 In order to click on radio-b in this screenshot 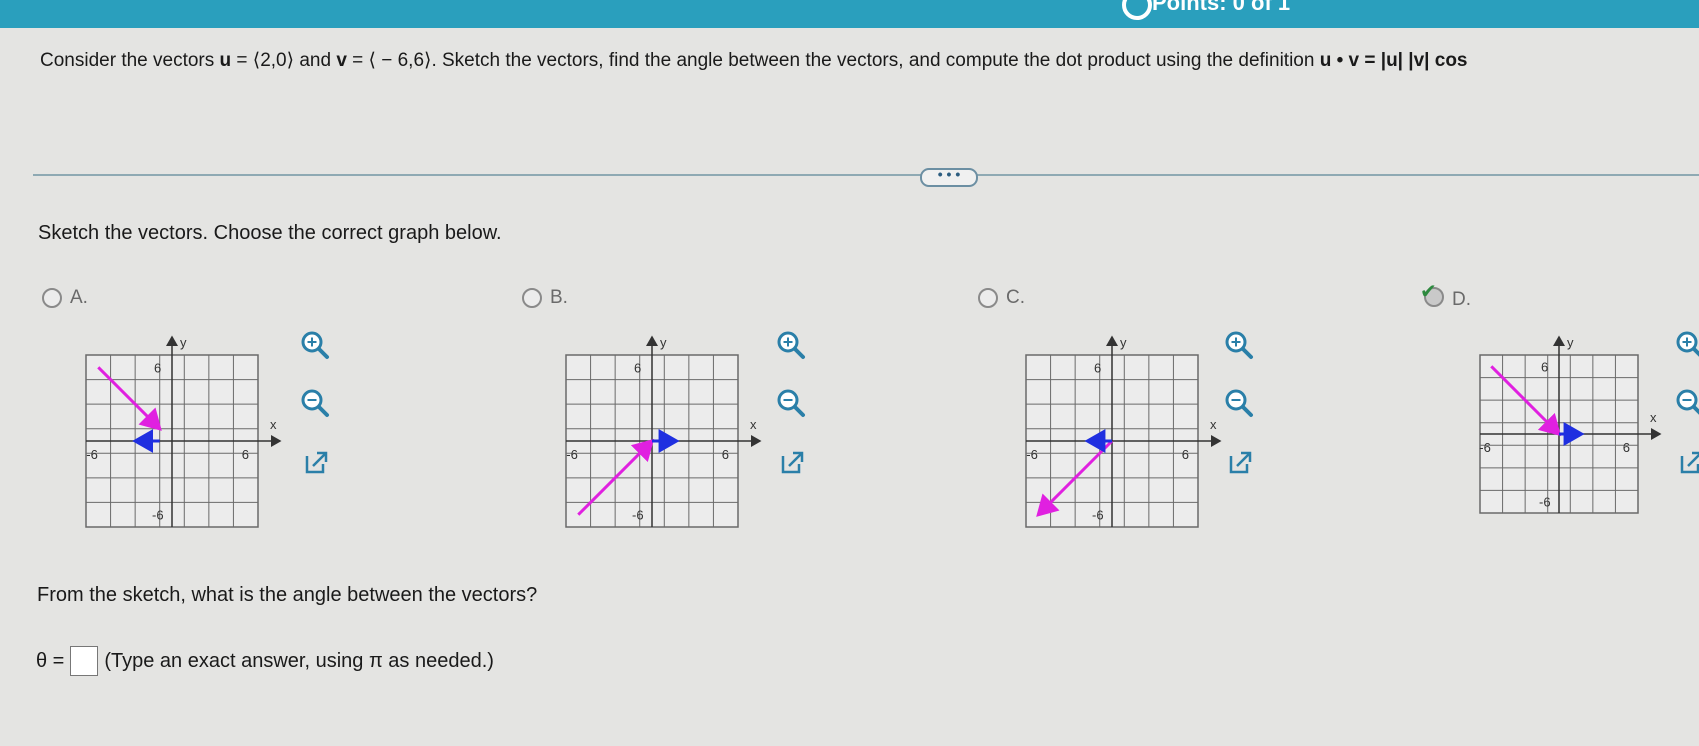, I will do `click(532, 298)`.